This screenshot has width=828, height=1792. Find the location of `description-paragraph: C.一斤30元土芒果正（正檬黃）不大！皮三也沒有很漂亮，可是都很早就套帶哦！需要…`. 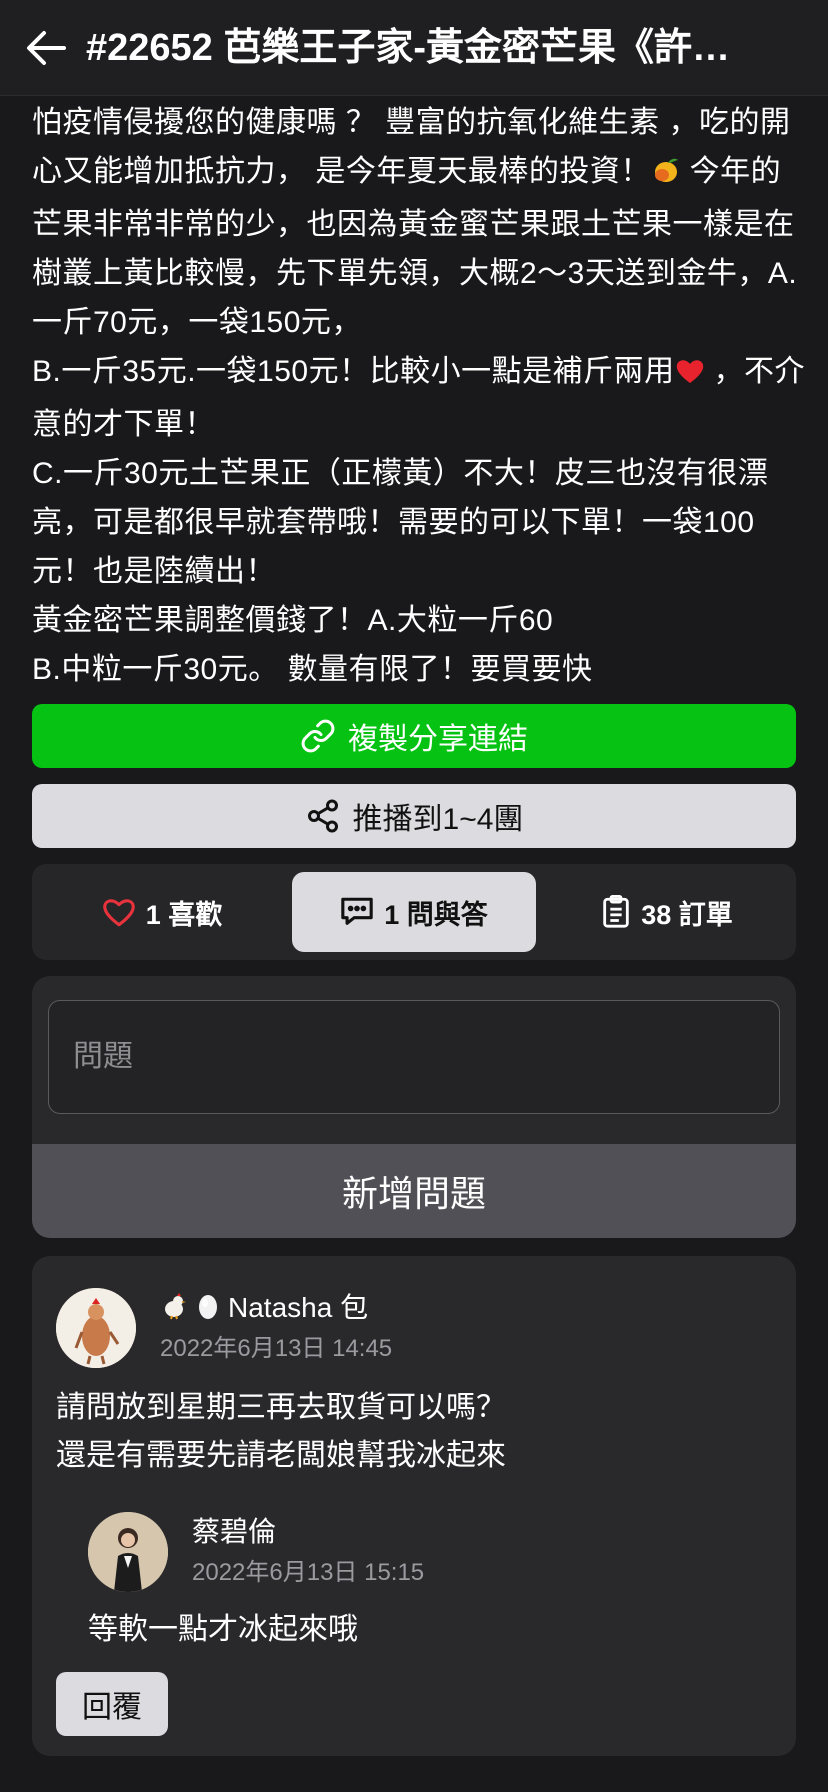

description-paragraph: C.一斤30元土芒果正（正檬黃）不大！皮三也沒有很漂亮，可是都很早就套帶哦！需要… is located at coordinates (400, 522).